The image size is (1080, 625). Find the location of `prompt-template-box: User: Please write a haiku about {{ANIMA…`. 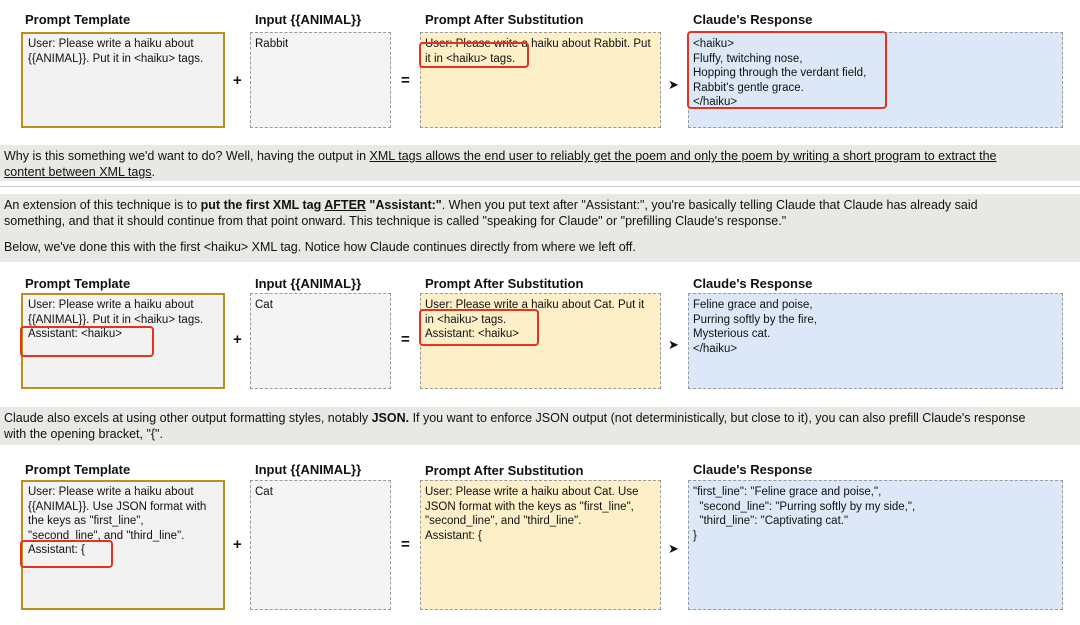

prompt-template-box: User: Please write a haiku about {{ANIMA… is located at coordinates (123, 80).